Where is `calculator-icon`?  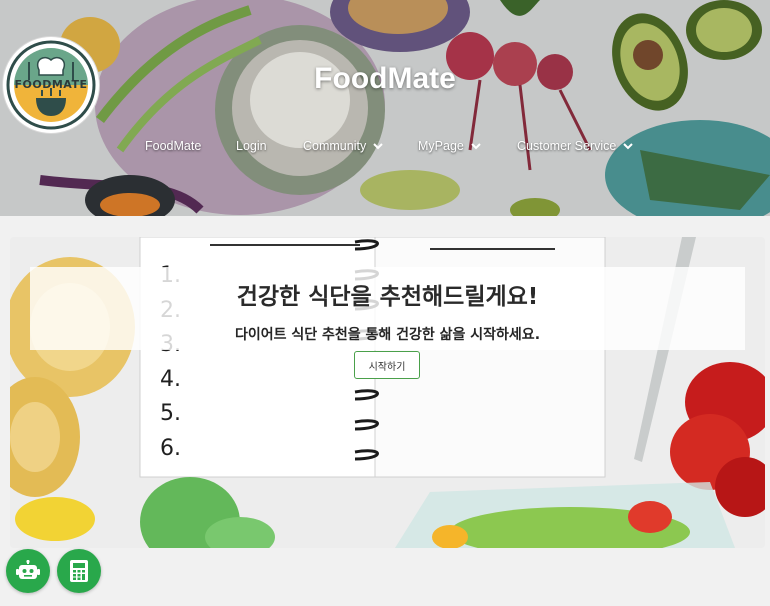
calculator-icon is located at coordinates (79, 571).